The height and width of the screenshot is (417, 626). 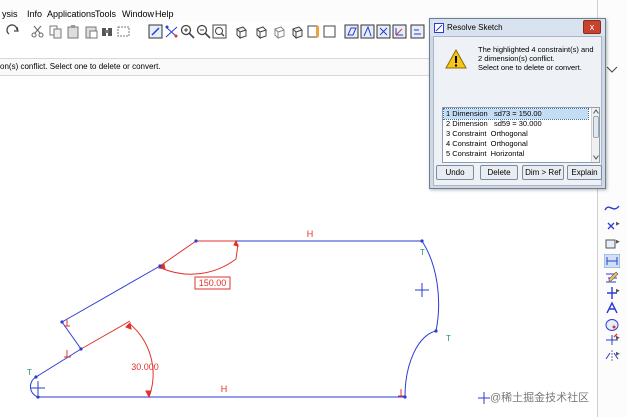 I want to click on list-scrollbar, so click(x=595, y=135).